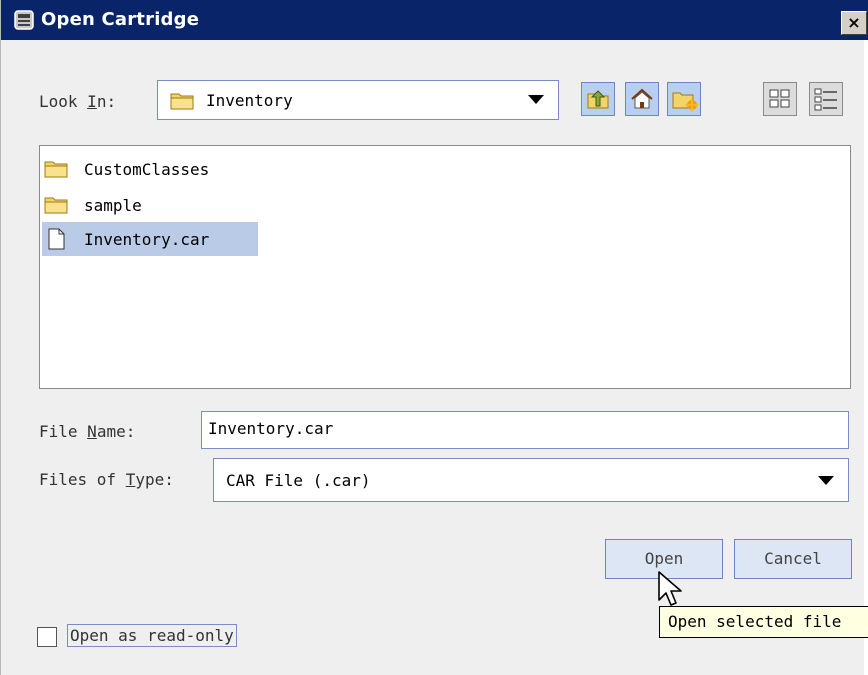 The height and width of the screenshot is (675, 868). What do you see at coordinates (763, 622) in the screenshot?
I see `tooltip: Open selected file` at bounding box center [763, 622].